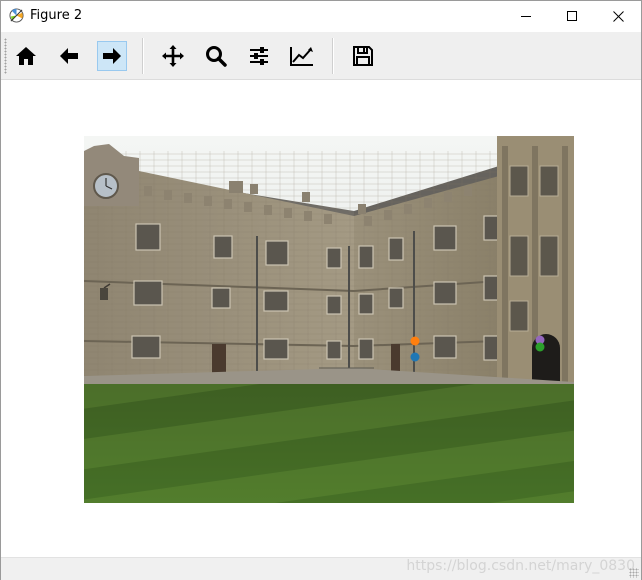 The image size is (642, 580). What do you see at coordinates (16, 15) in the screenshot?
I see `matplotlib-app-icon` at bounding box center [16, 15].